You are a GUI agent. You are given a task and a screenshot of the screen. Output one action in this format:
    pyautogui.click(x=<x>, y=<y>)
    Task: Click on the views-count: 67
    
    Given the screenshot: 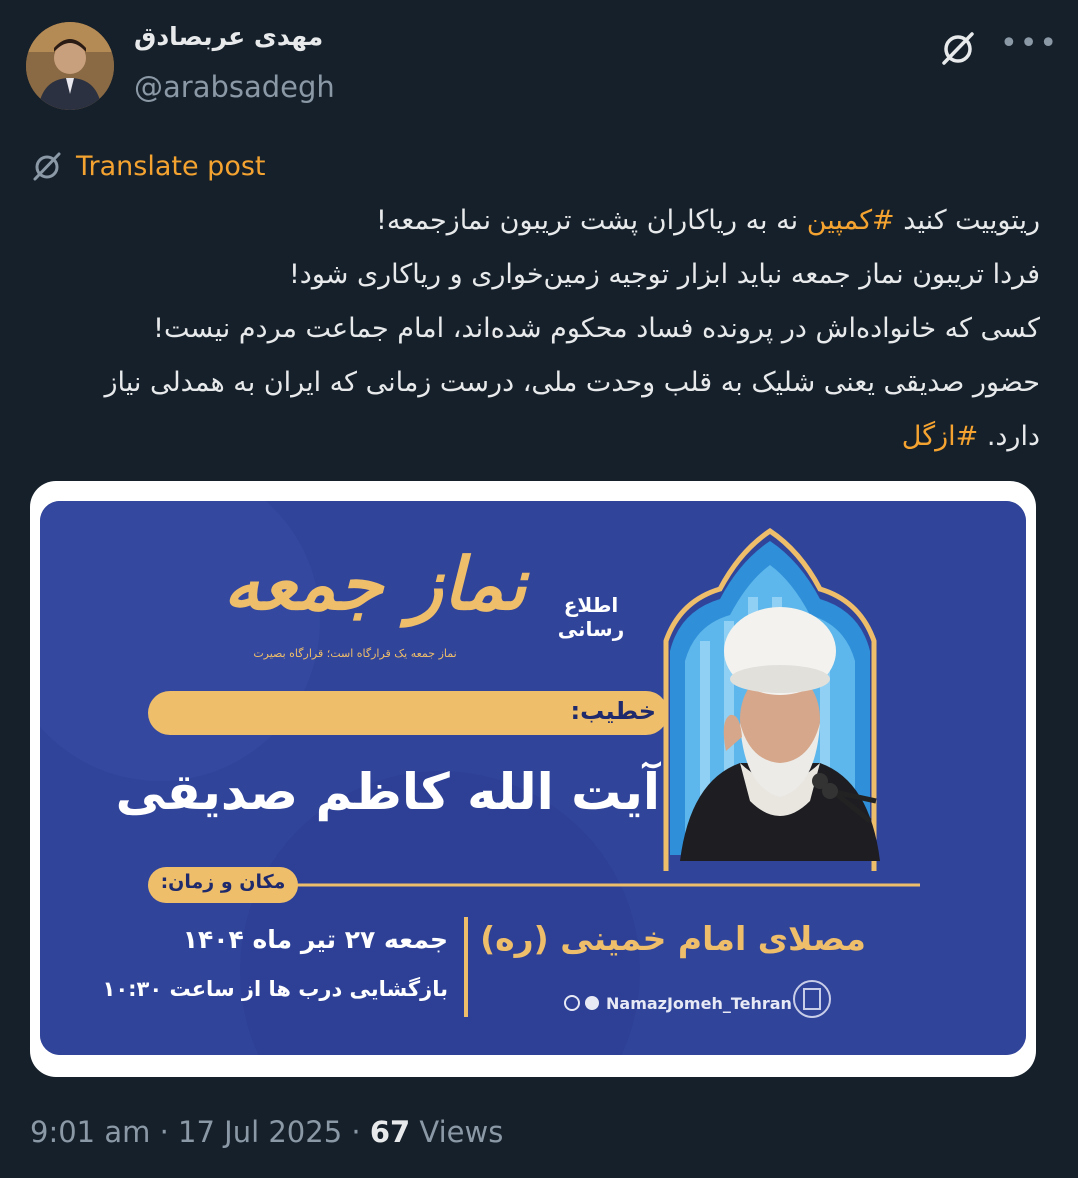 What is the action you would take?
    pyautogui.click(x=390, y=1132)
    